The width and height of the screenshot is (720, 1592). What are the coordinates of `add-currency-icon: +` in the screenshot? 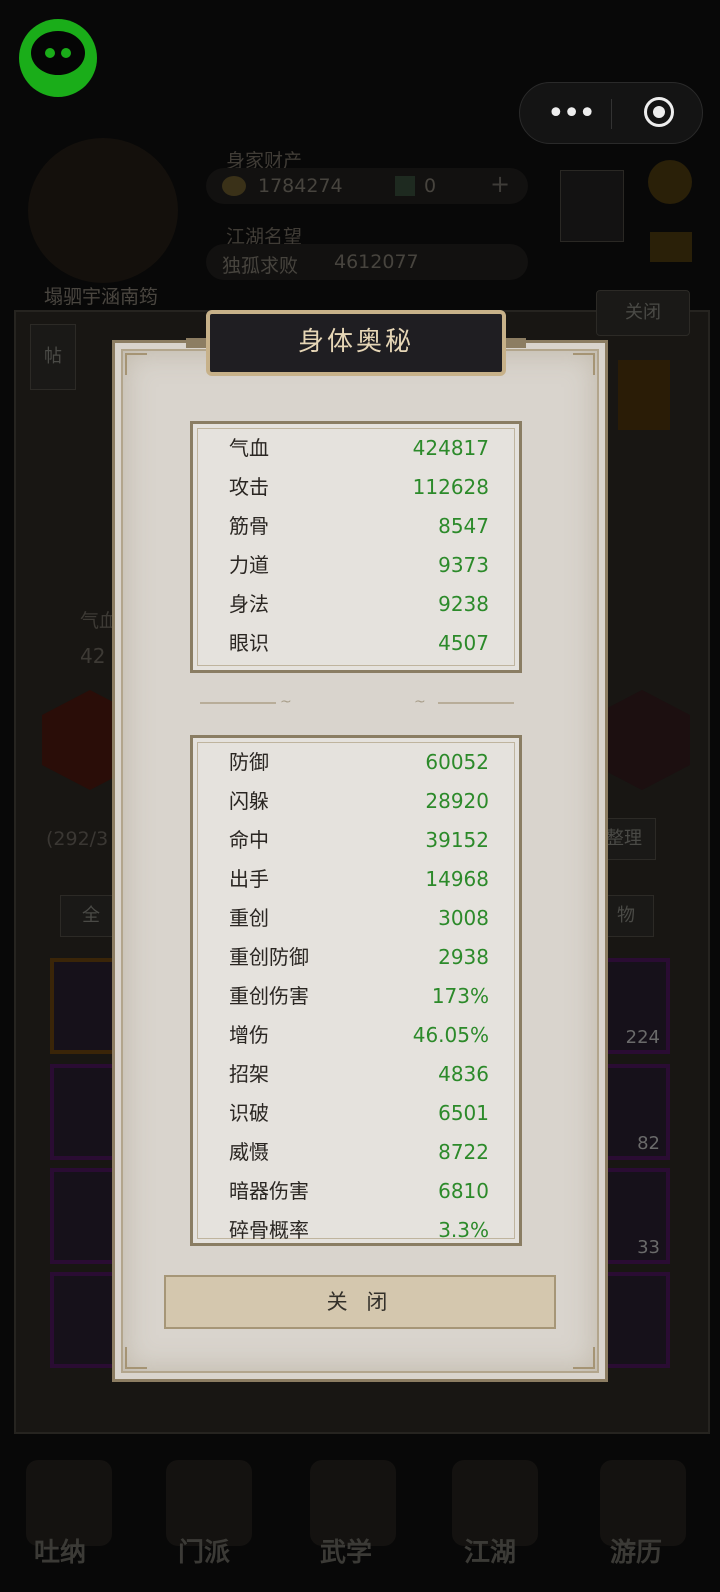 It's located at (500, 184).